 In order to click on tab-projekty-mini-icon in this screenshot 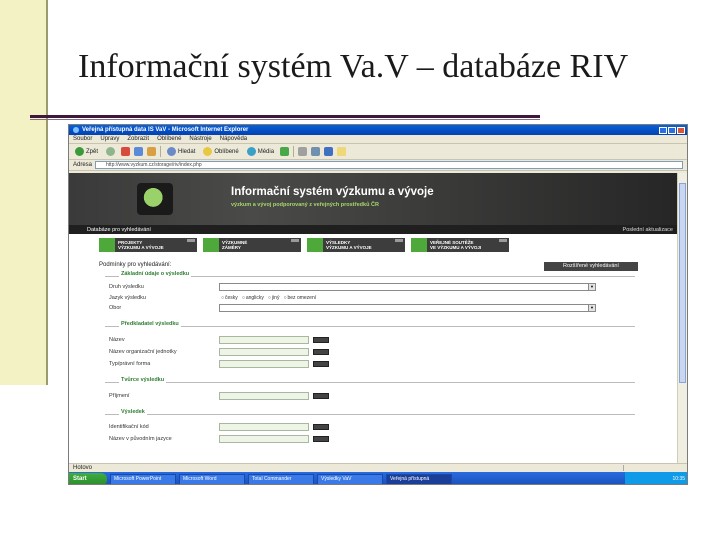, I will do `click(191, 240)`.